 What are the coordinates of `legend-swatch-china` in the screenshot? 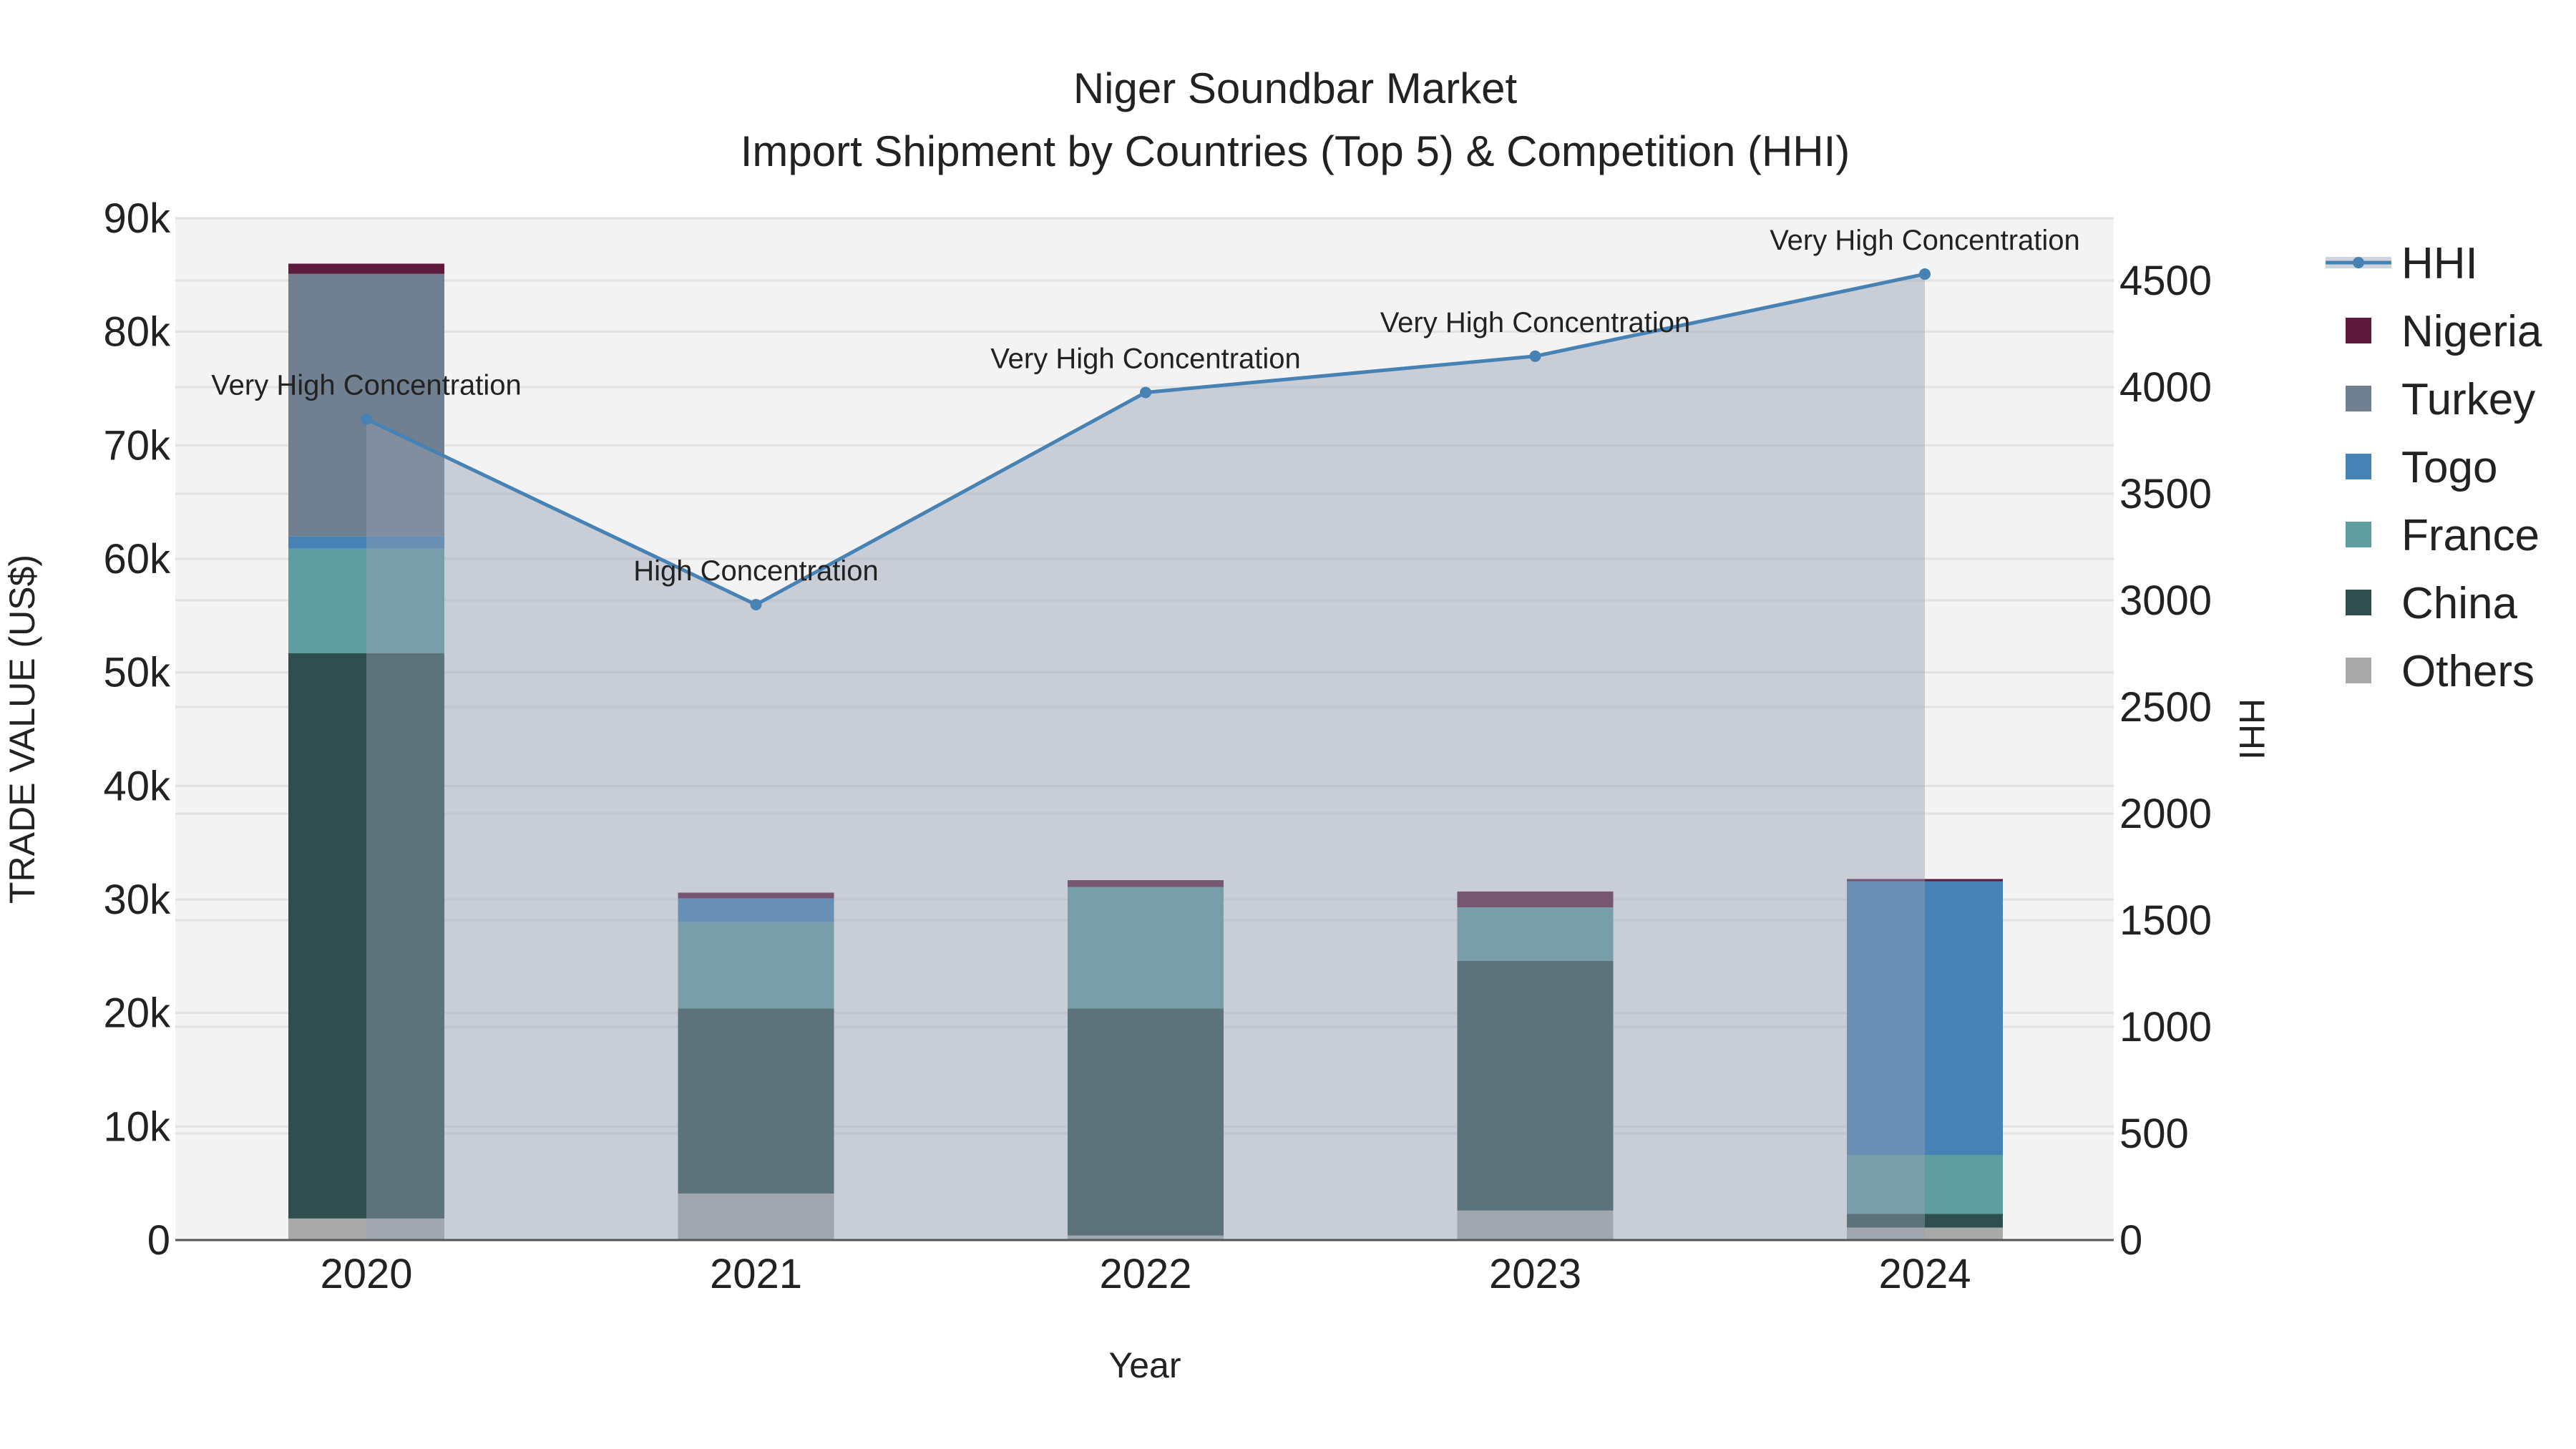 It's located at (2358, 602).